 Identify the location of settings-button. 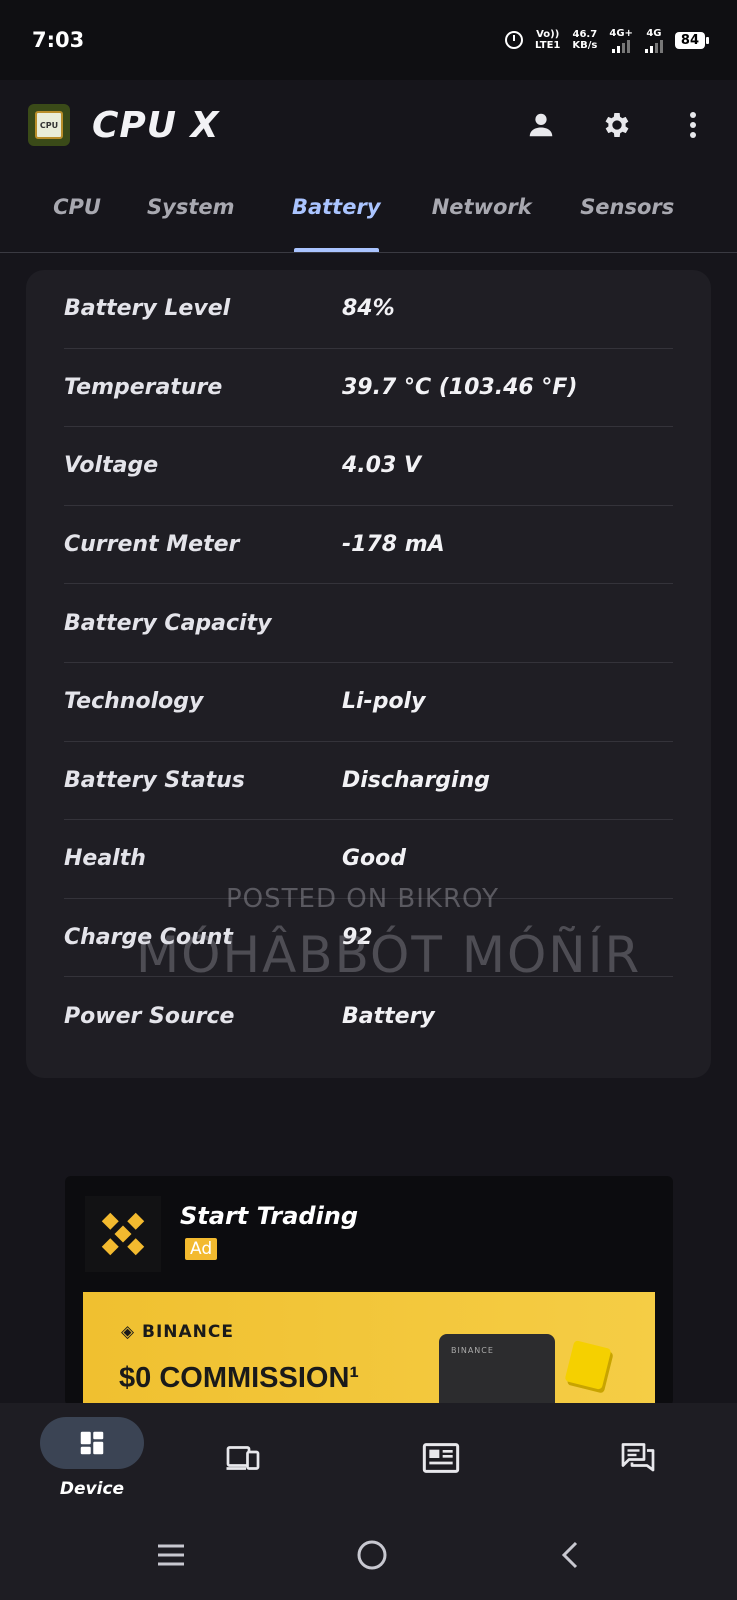
(617, 125).